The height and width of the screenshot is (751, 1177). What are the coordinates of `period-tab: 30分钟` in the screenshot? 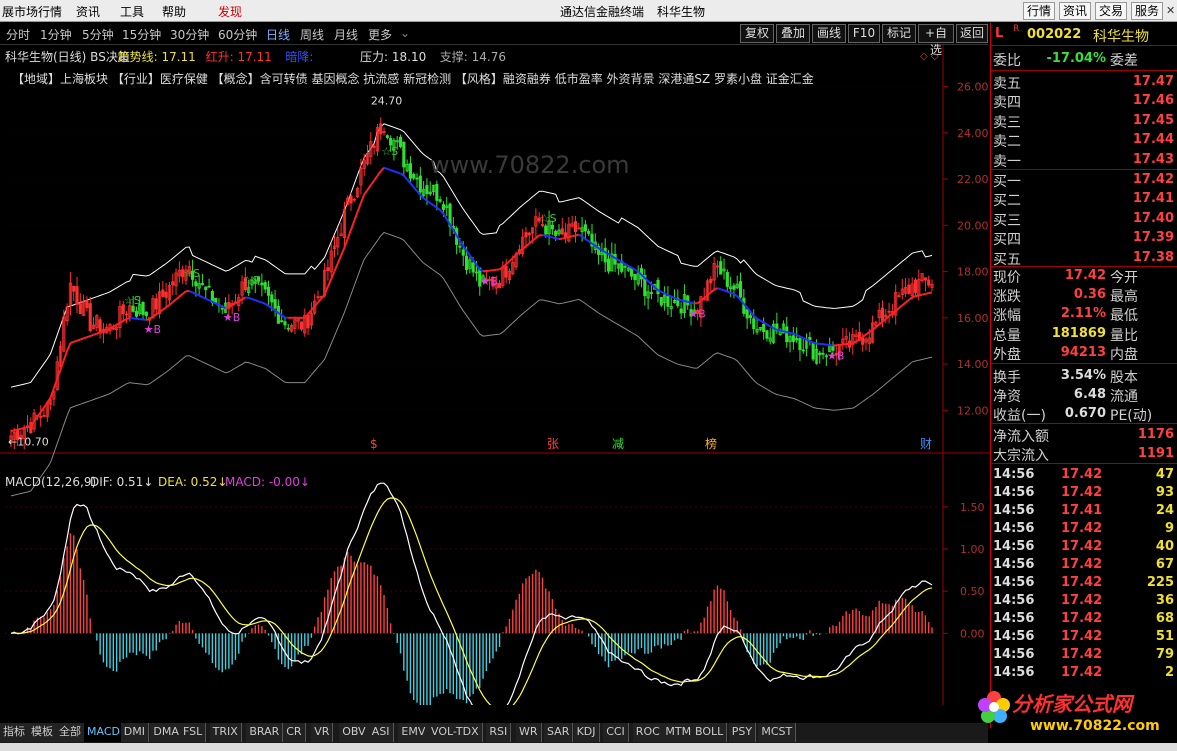 It's located at (189, 34).